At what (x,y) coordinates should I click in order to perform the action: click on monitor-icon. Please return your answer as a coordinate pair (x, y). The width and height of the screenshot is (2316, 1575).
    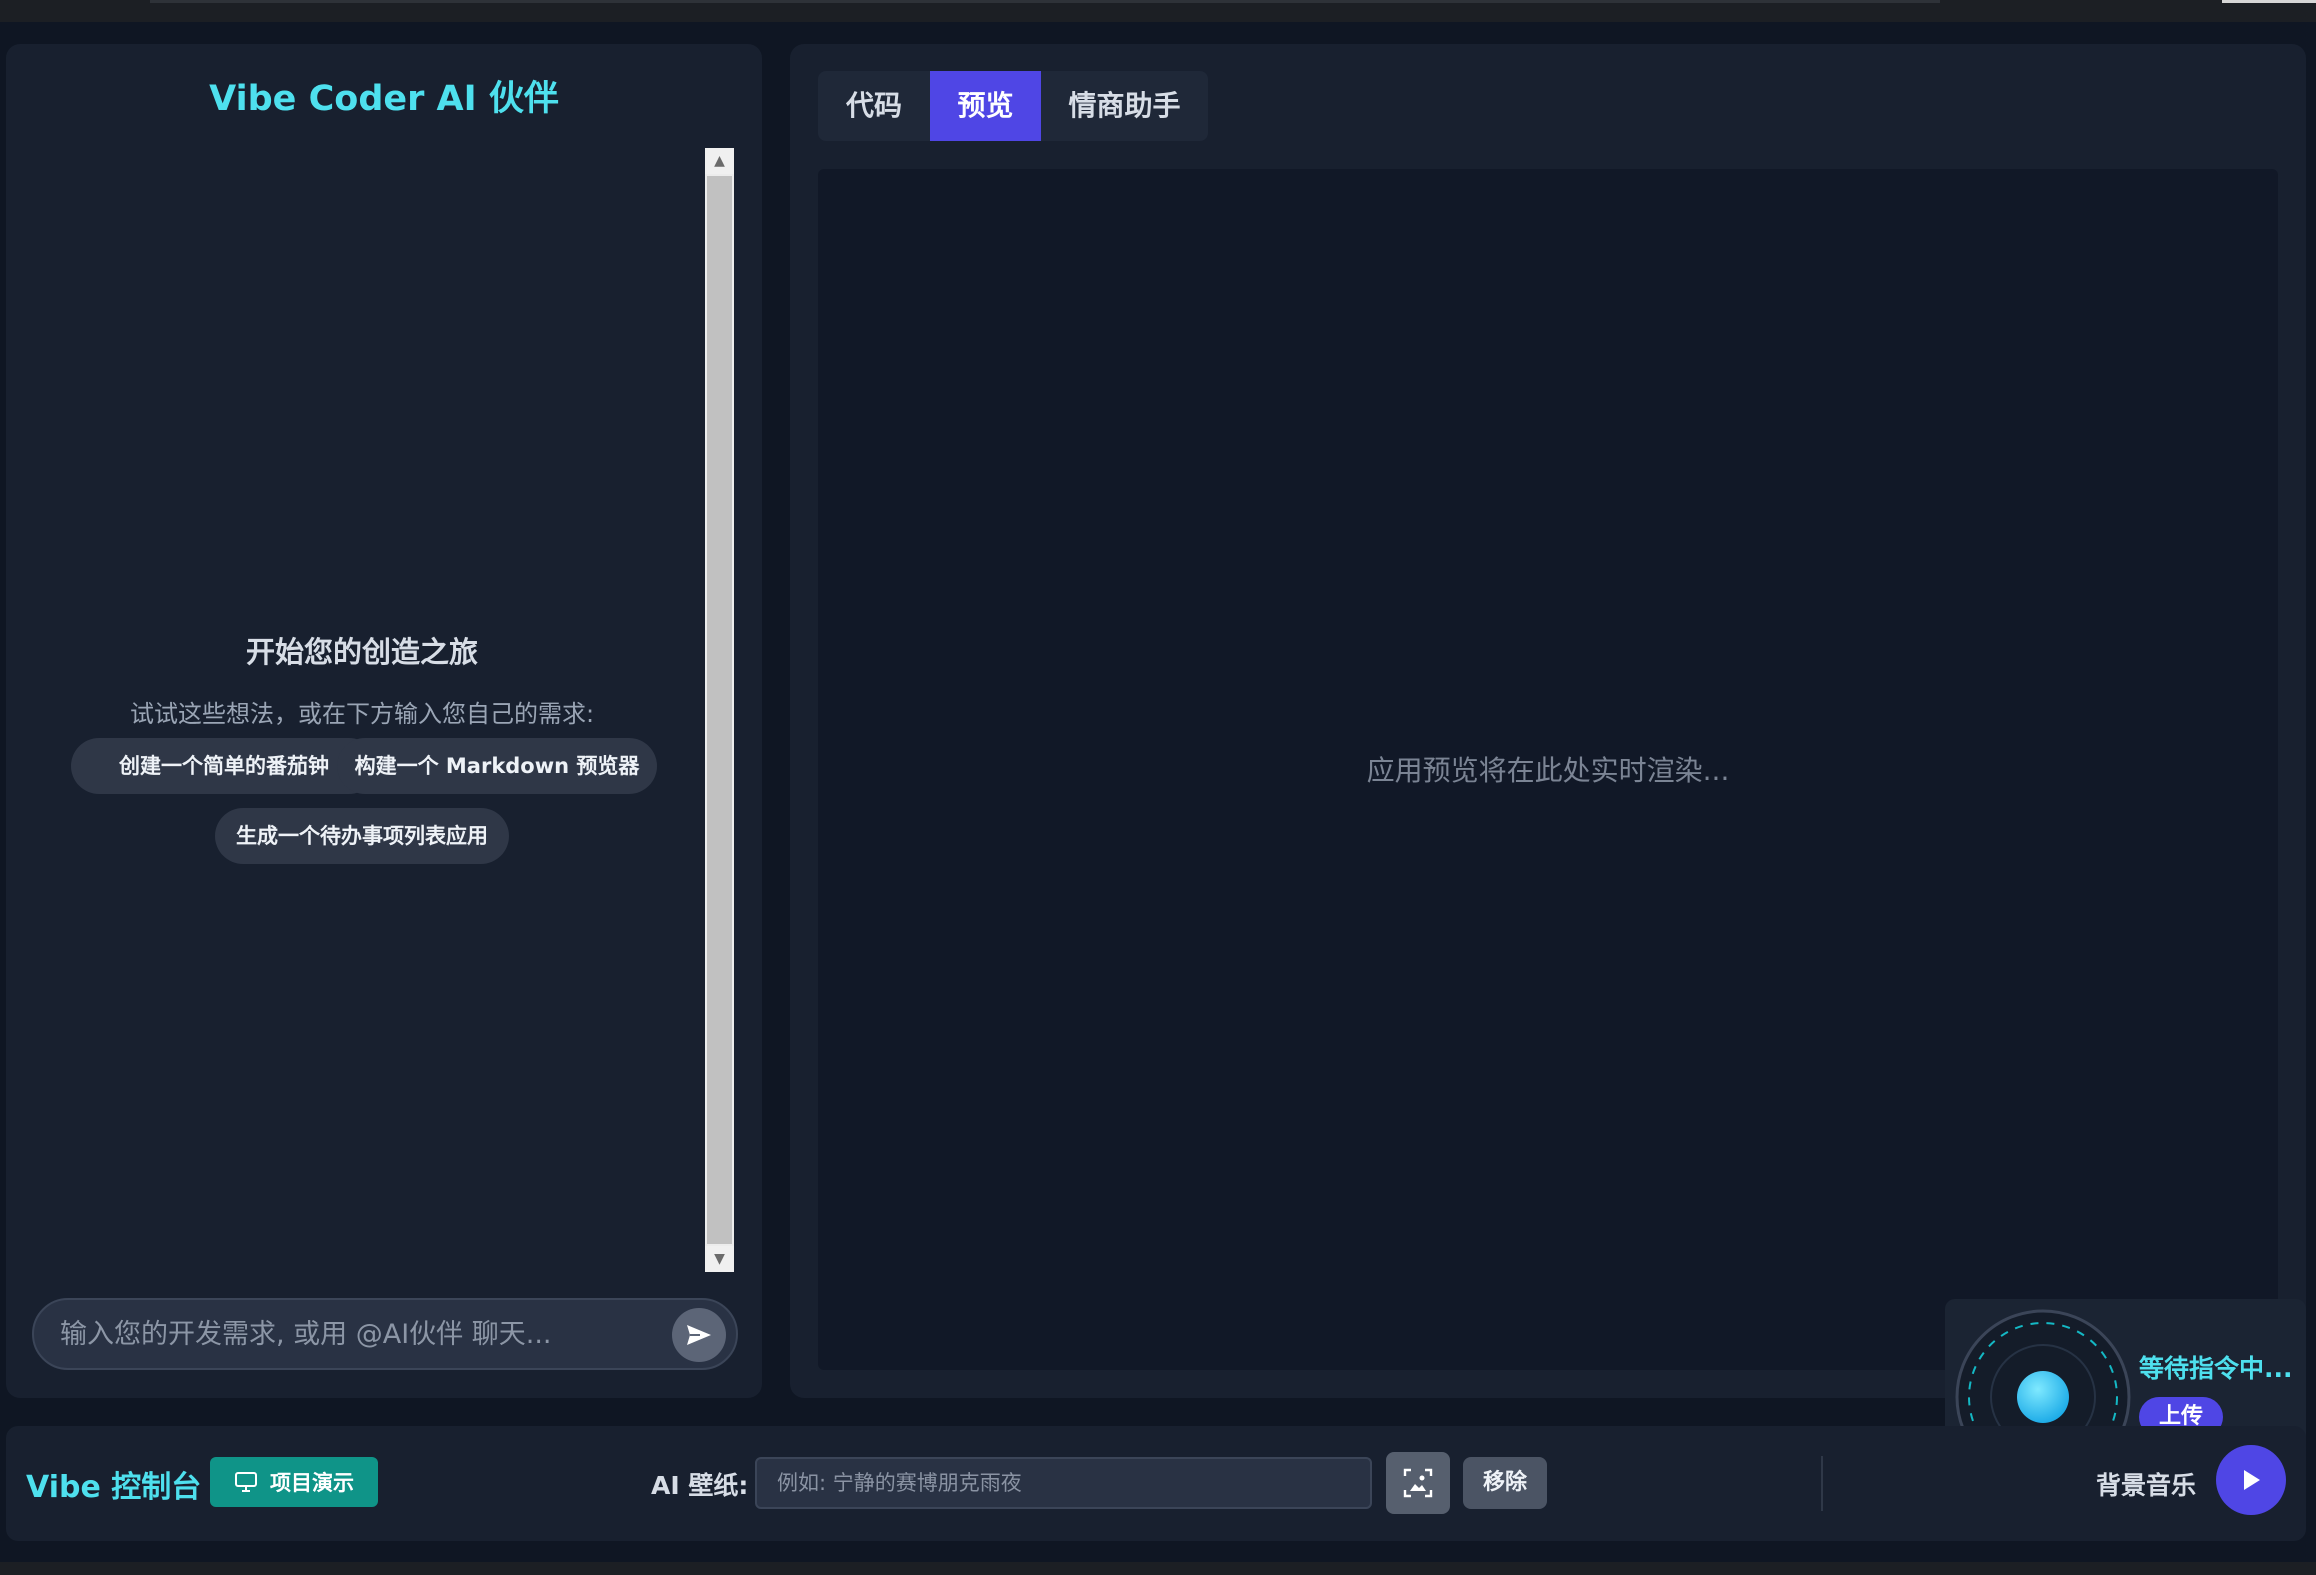
    Looking at the image, I should click on (246, 1482).